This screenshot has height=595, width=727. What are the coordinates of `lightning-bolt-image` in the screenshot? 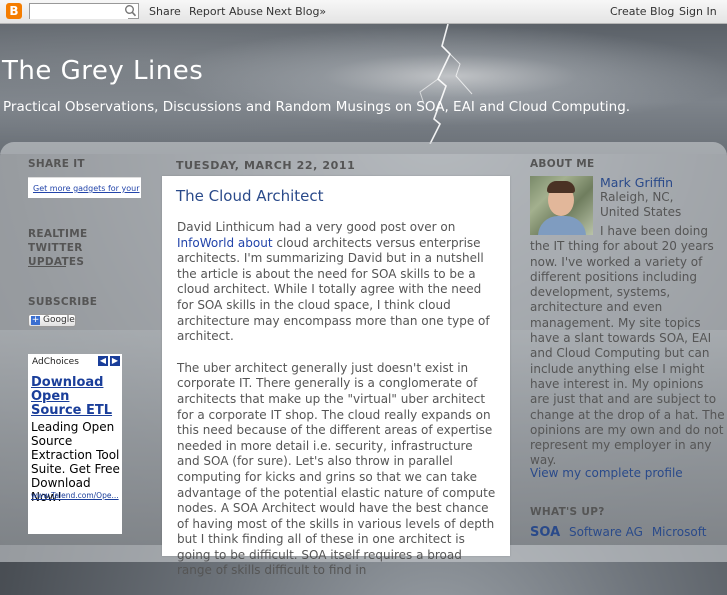 It's located at (446, 84).